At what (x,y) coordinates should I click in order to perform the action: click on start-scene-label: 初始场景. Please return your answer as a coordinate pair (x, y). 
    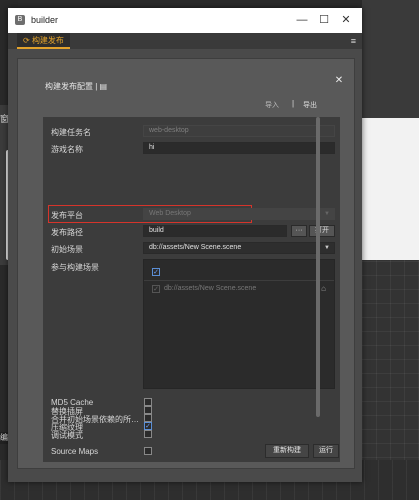
    Looking at the image, I should click on (67, 249).